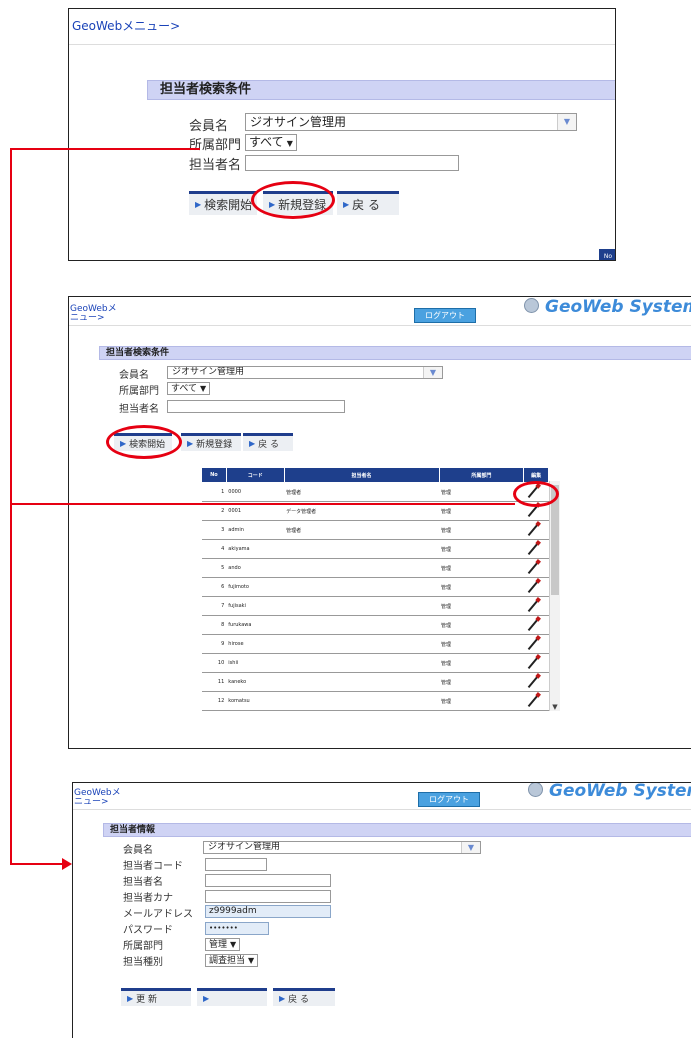  What do you see at coordinates (481, 475) in the screenshot?
I see `col-header-dept: 所属部門` at bounding box center [481, 475].